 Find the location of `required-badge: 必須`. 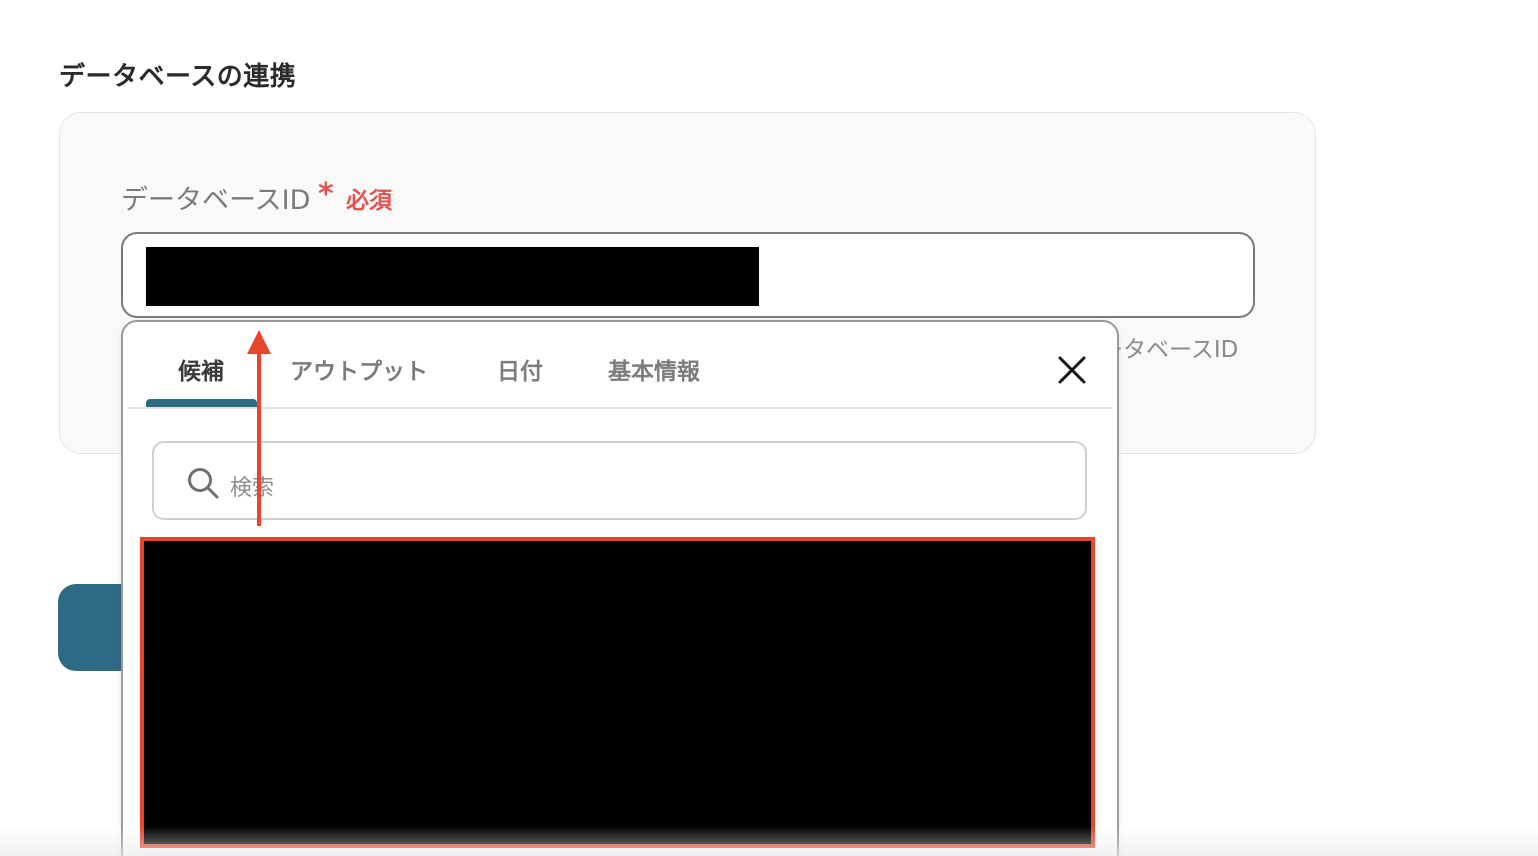

required-badge: 必須 is located at coordinates (369, 201).